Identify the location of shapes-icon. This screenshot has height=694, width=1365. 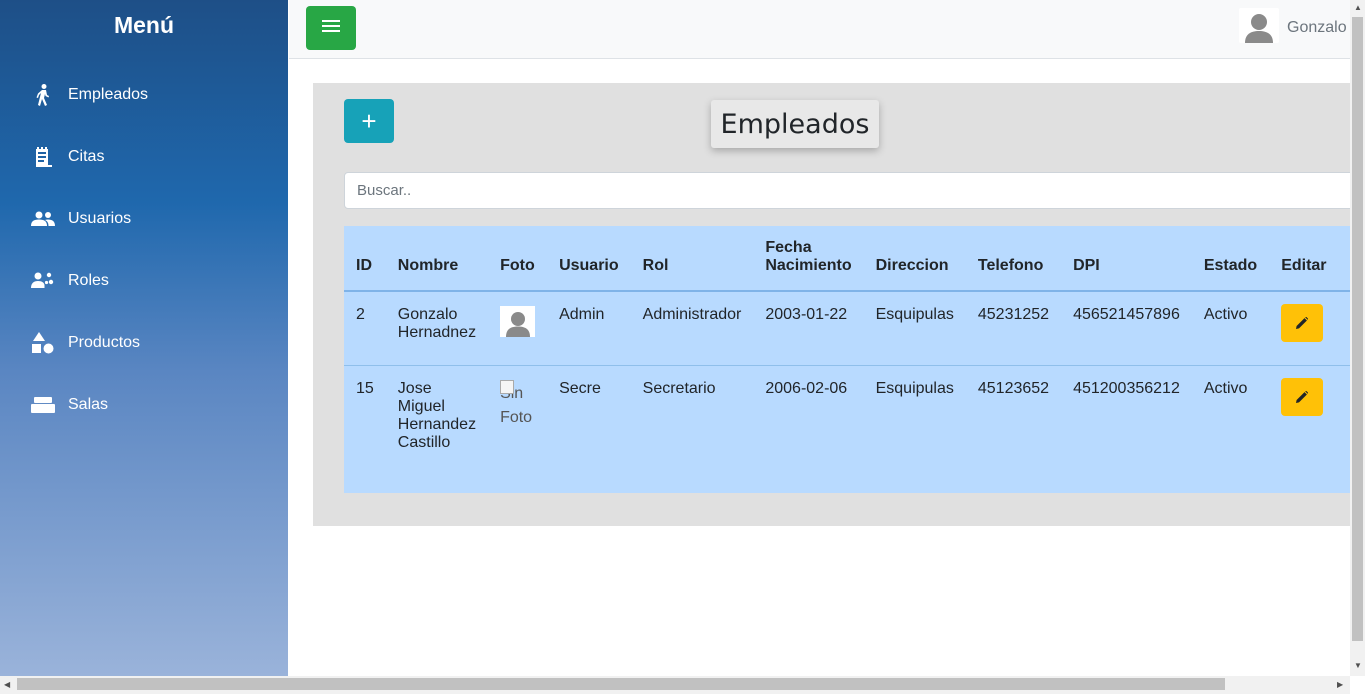
(43, 343).